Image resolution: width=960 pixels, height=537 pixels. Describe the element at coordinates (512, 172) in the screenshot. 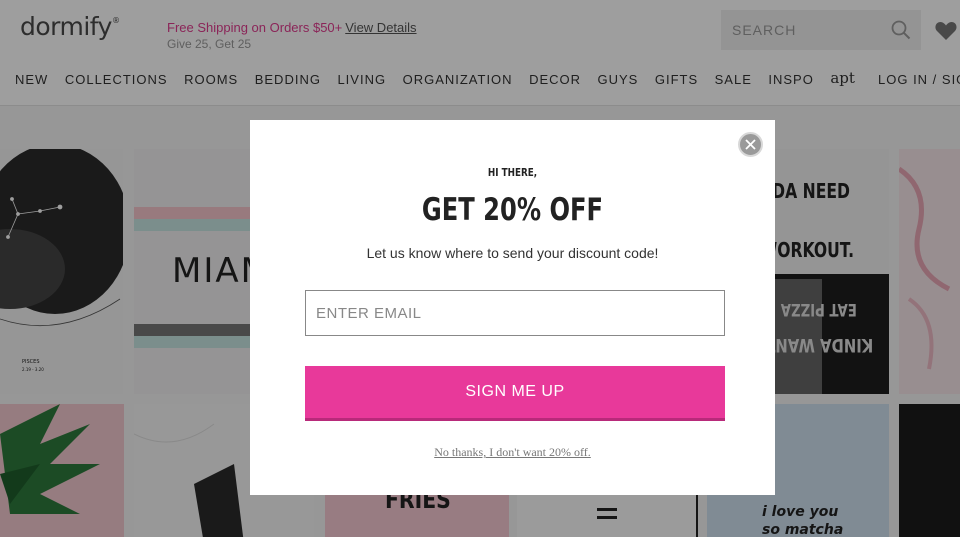

I see `modal-greeting: HI THERE,` at that location.